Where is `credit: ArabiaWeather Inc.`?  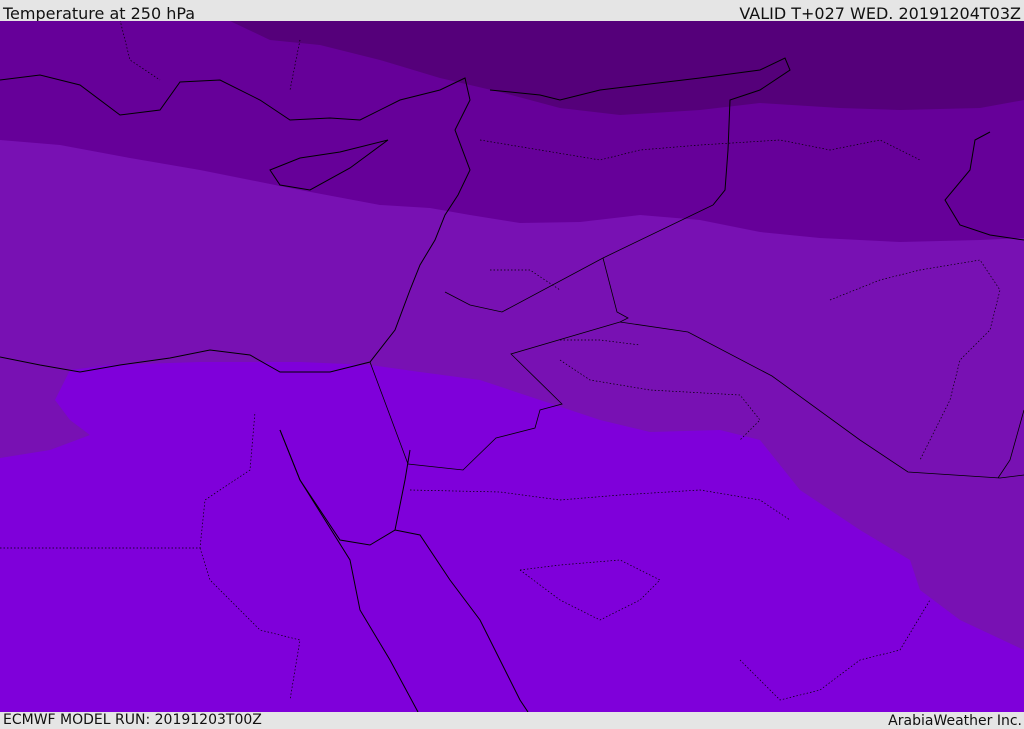 credit: ArabiaWeather Inc. is located at coordinates (955, 721).